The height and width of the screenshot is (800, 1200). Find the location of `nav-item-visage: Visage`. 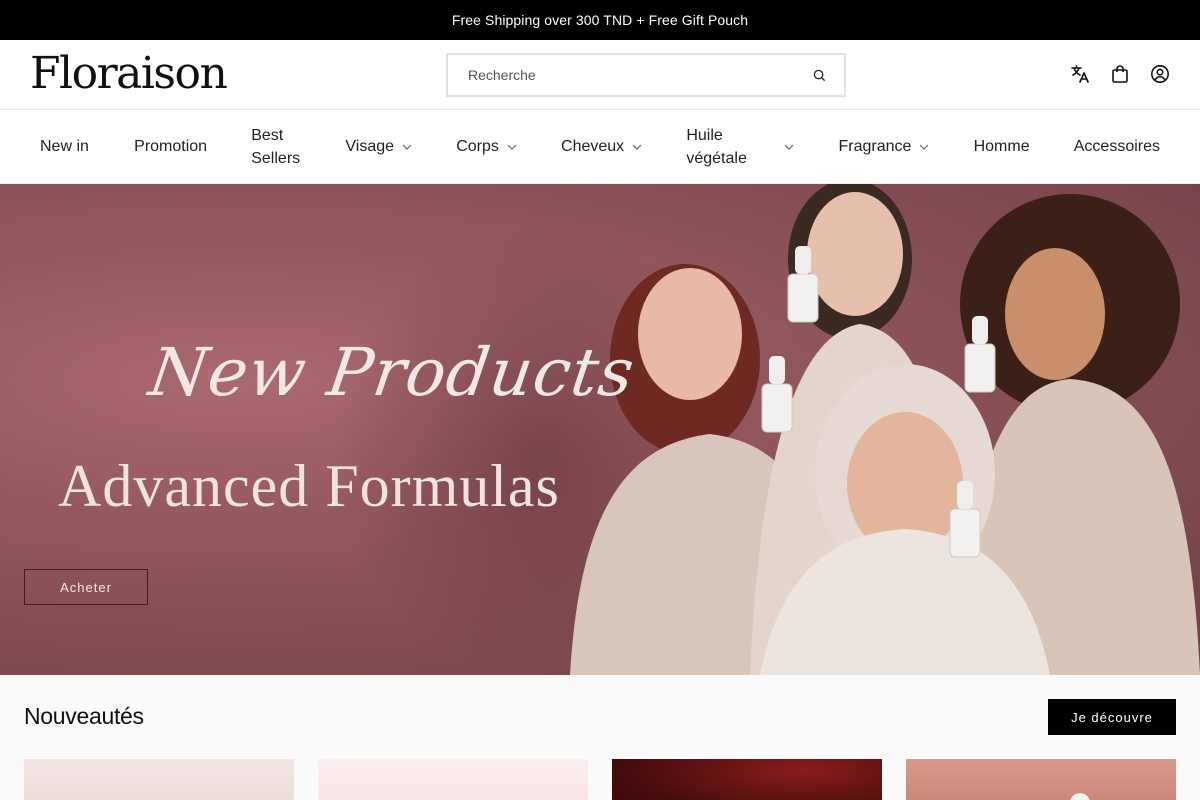

nav-item-visage: Visage is located at coordinates (378, 146).